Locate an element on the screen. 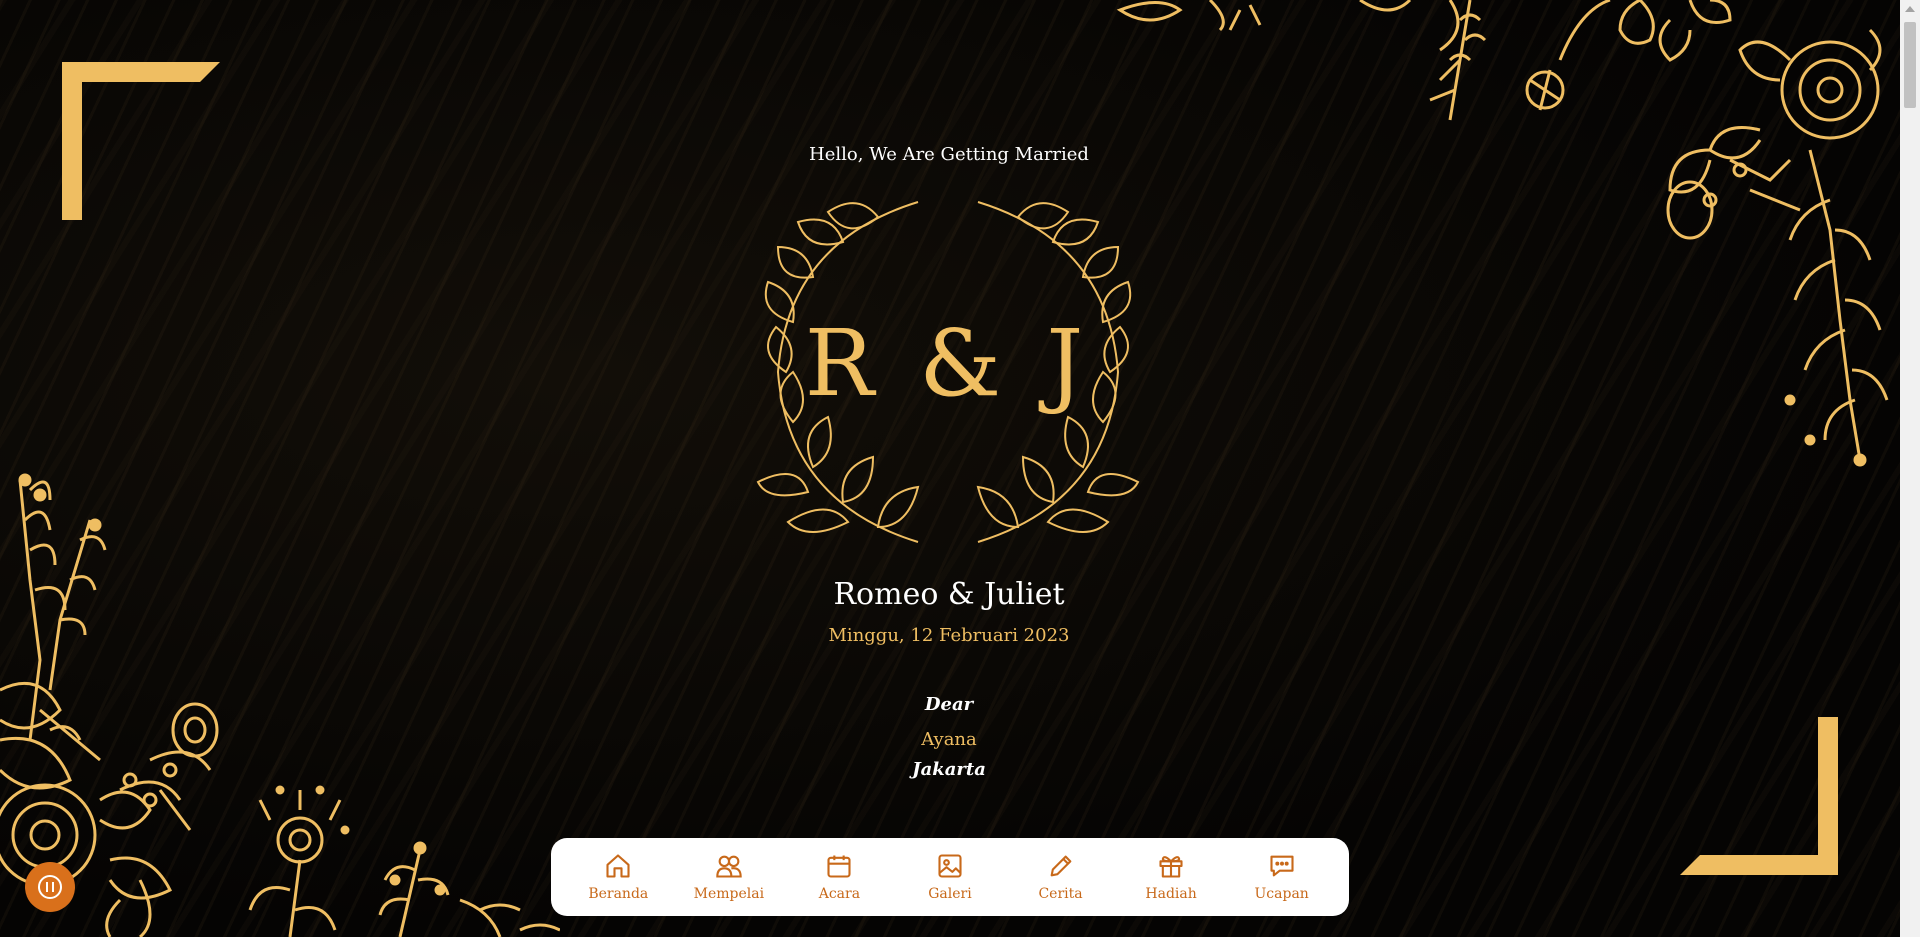  guest-name: Ayana is located at coordinates (949, 739).